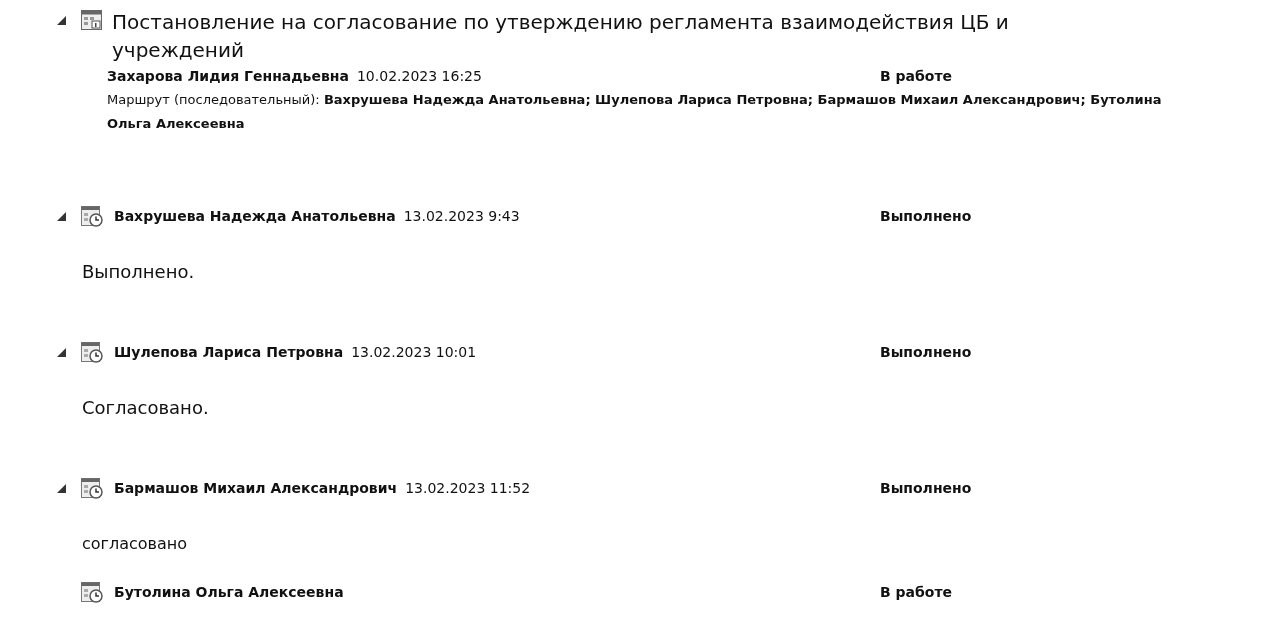 Image resolution: width=1288 pixels, height=624 pixels. I want to click on comment-text: Согласовано., so click(145, 408).